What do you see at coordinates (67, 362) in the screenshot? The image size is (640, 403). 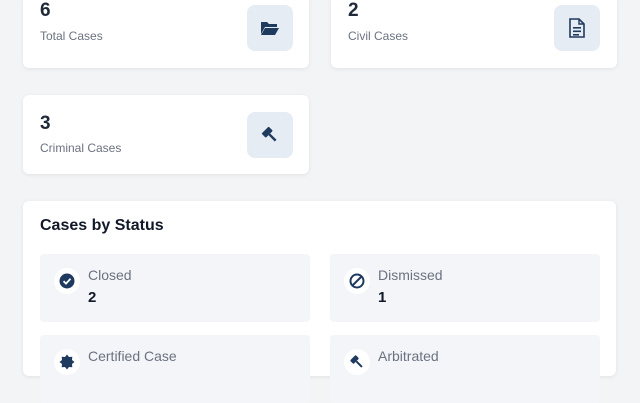 I see `badge-certificate-icon` at bounding box center [67, 362].